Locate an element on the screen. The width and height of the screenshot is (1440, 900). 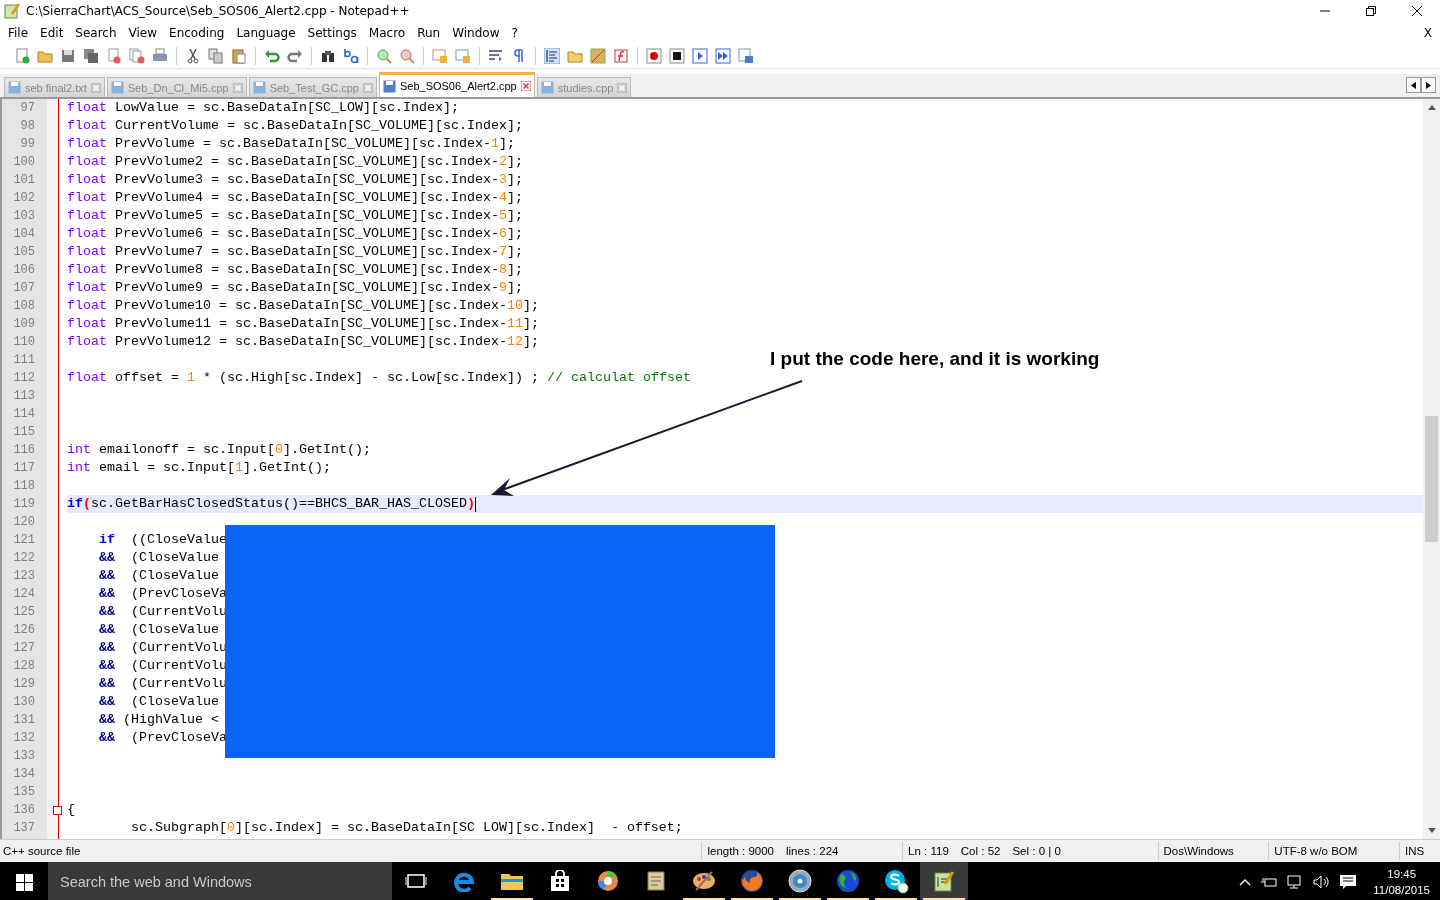
code-line: float PrevVolume7 = sc.BaseDataIn[SC_VOLUME][sc.Index-7]; is located at coordinates (295, 252).